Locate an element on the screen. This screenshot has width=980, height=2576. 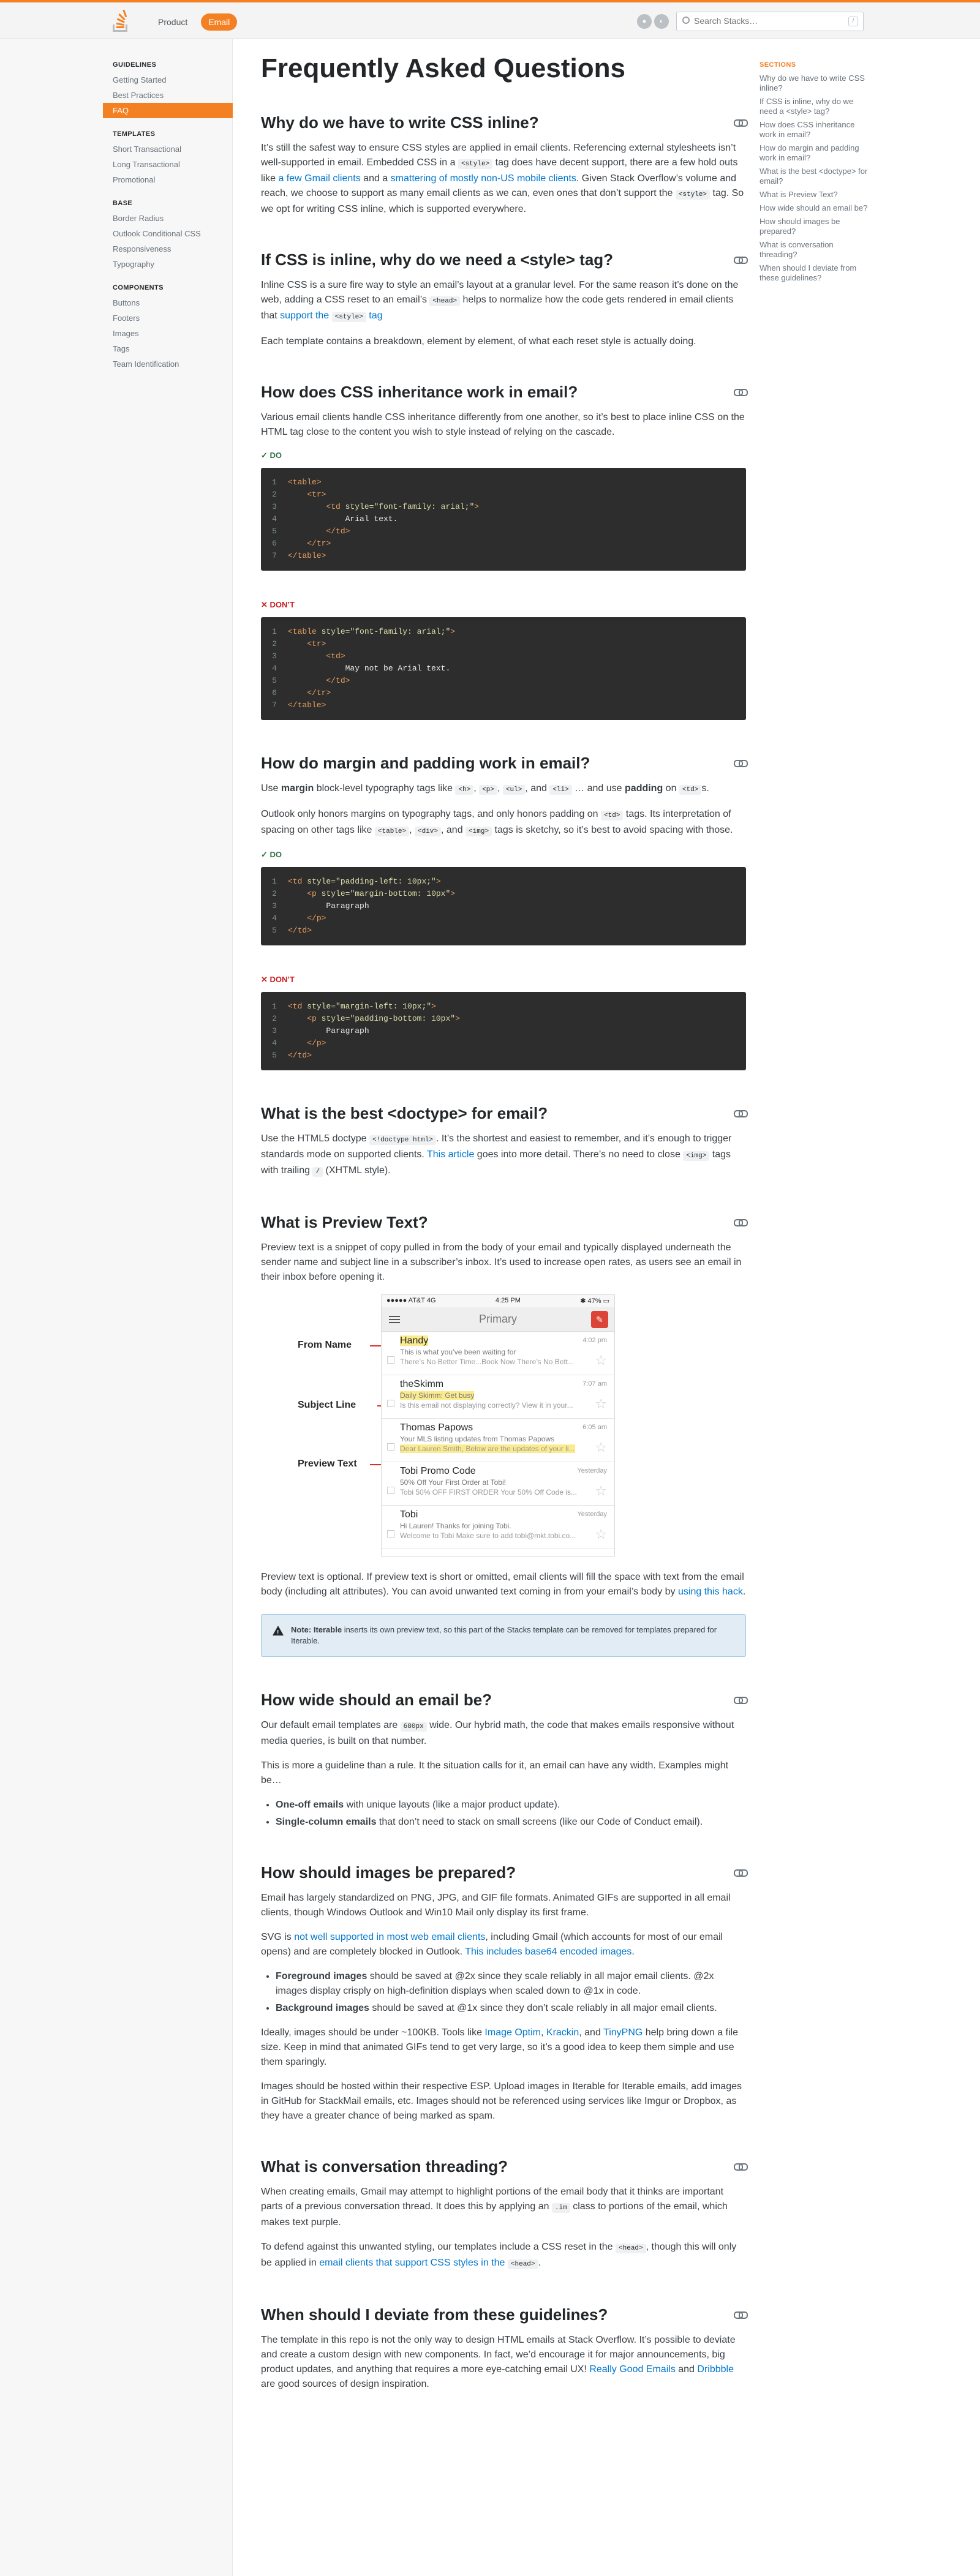
krackin-link: Krackin is located at coordinates (563, 2032).